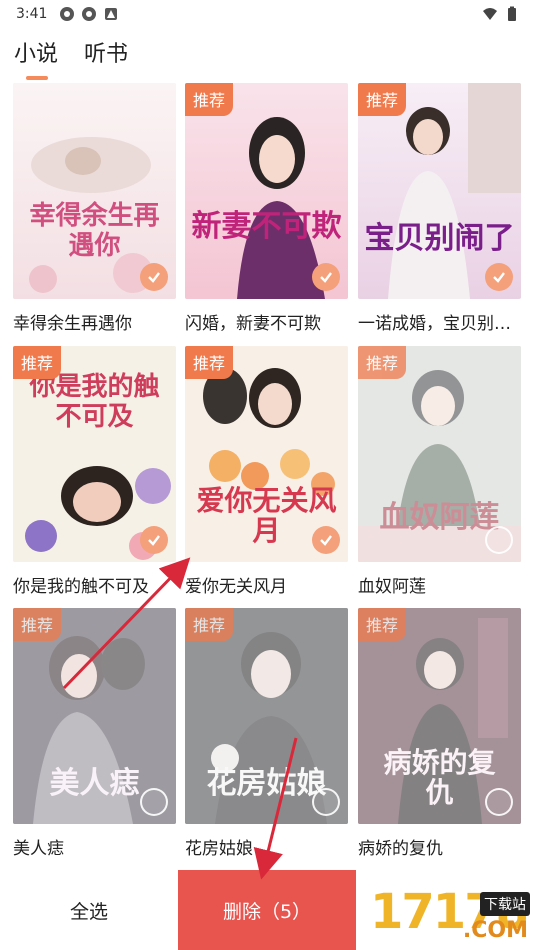  What do you see at coordinates (253, 324) in the screenshot?
I see `book-title: 闪婚，新妻不可欺` at bounding box center [253, 324].